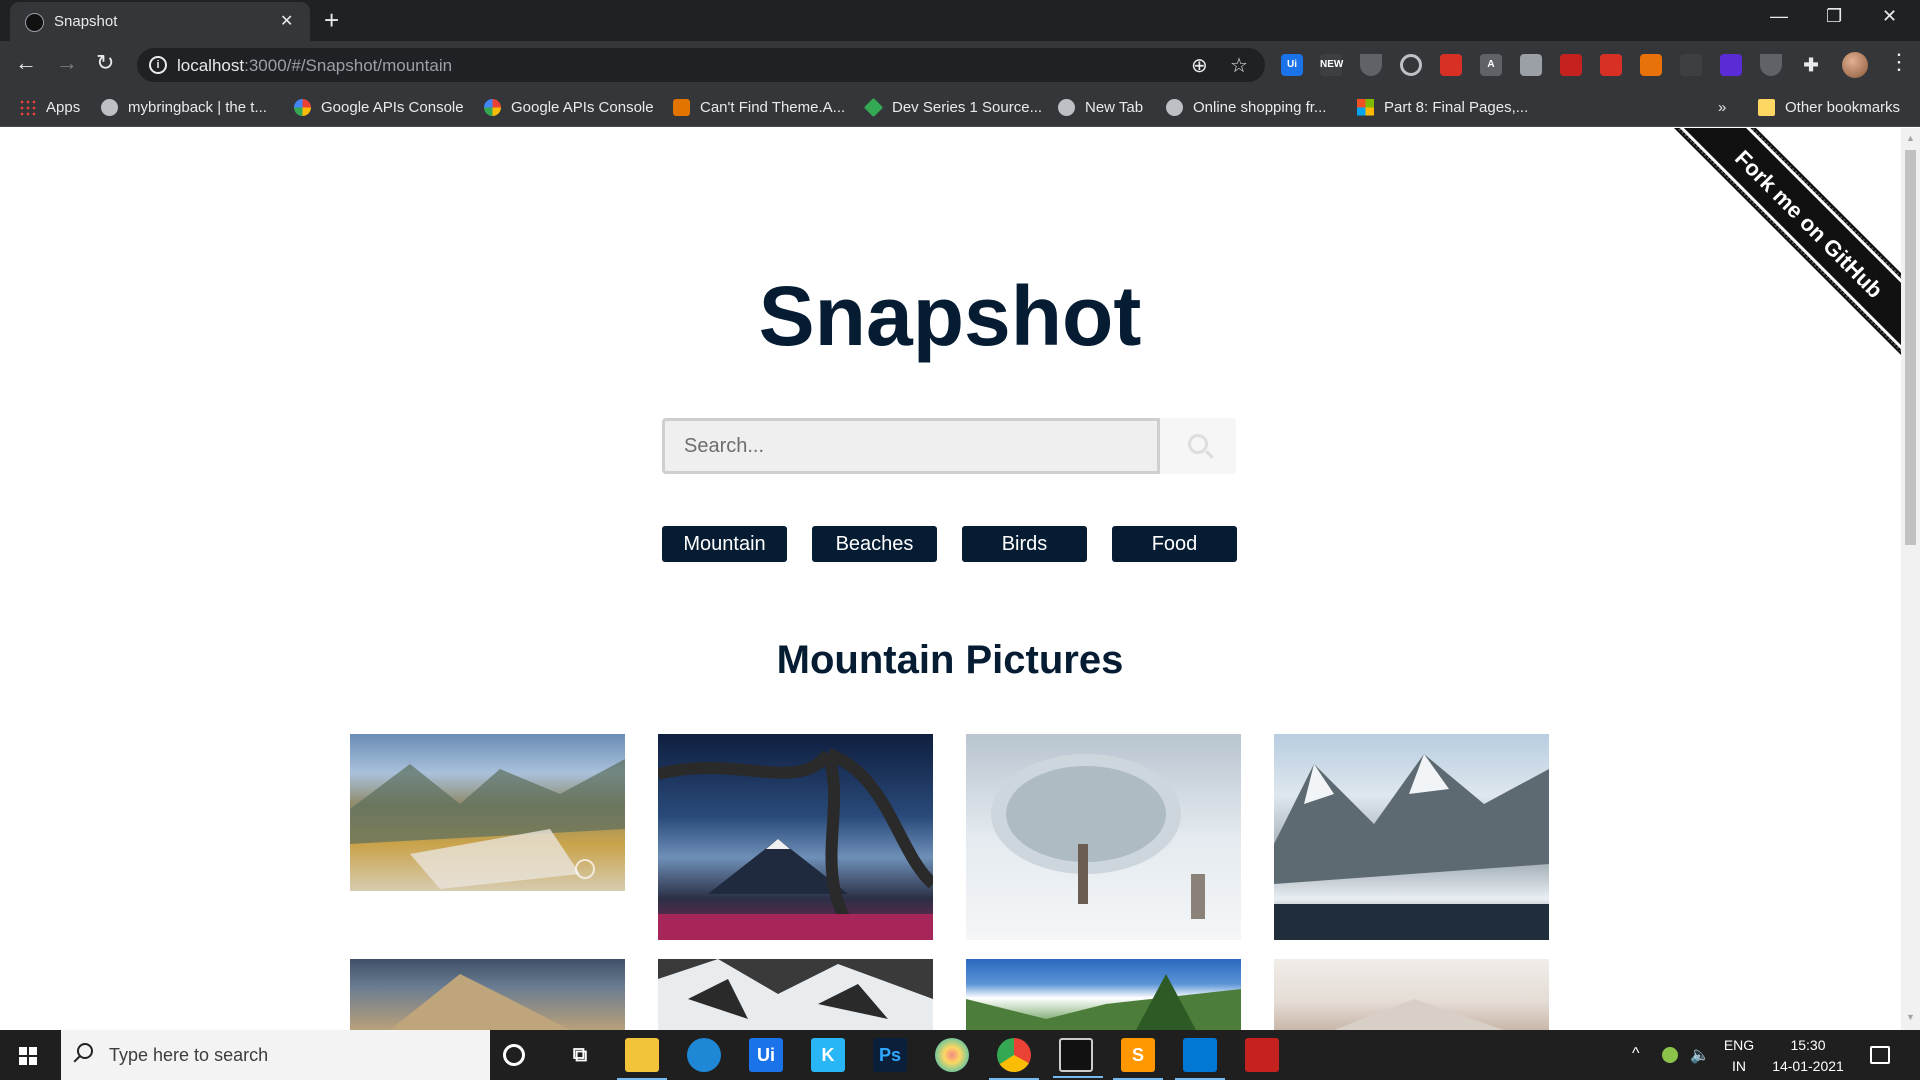 This screenshot has height=1080, width=1920. What do you see at coordinates (1024, 544) in the screenshot?
I see `category-birds-button: Birds` at bounding box center [1024, 544].